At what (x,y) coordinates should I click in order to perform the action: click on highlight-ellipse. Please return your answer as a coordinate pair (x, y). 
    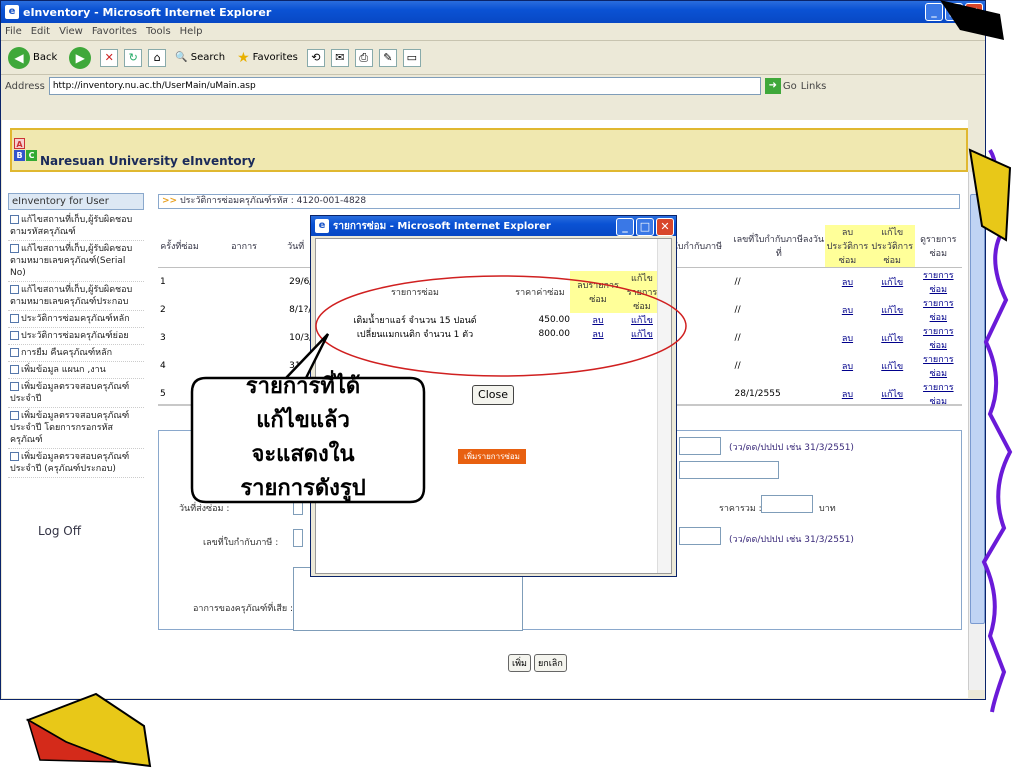
    Looking at the image, I should click on (501, 326).